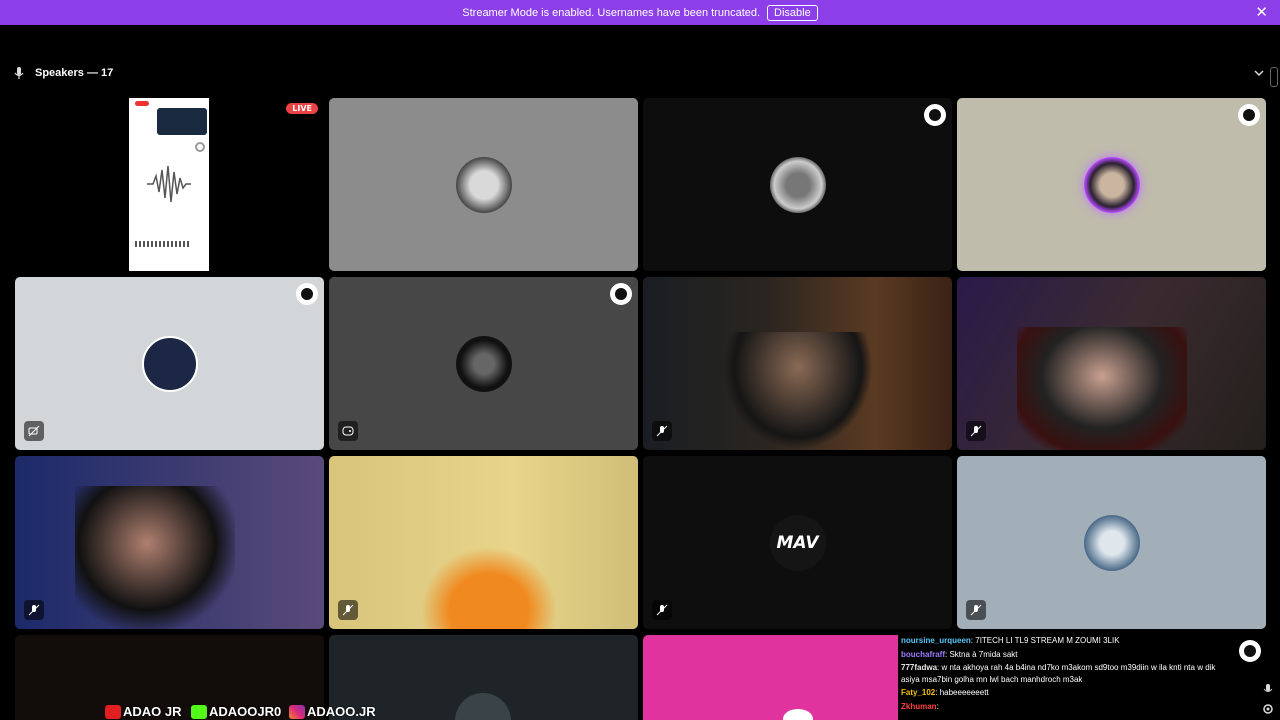  Describe the element at coordinates (297, 711) in the screenshot. I see `instagram-icon` at that location.